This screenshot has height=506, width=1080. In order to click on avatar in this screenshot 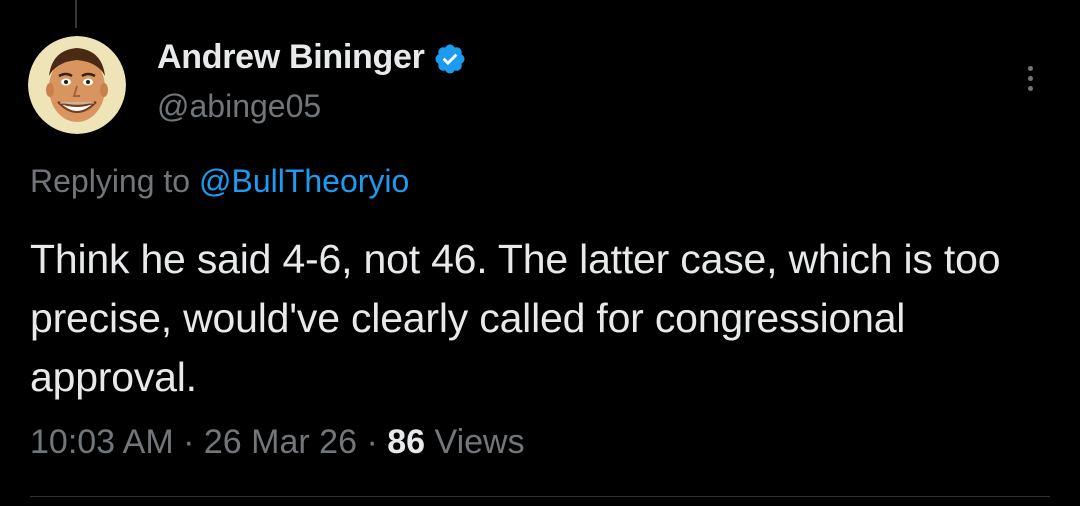, I will do `click(77, 85)`.